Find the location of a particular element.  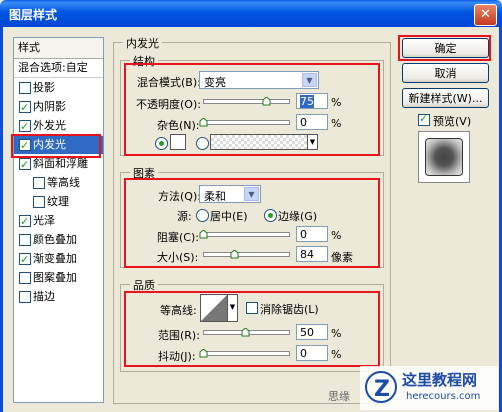

style-item-pattern-overlay: 图案叠加 is located at coordinates (58, 278).